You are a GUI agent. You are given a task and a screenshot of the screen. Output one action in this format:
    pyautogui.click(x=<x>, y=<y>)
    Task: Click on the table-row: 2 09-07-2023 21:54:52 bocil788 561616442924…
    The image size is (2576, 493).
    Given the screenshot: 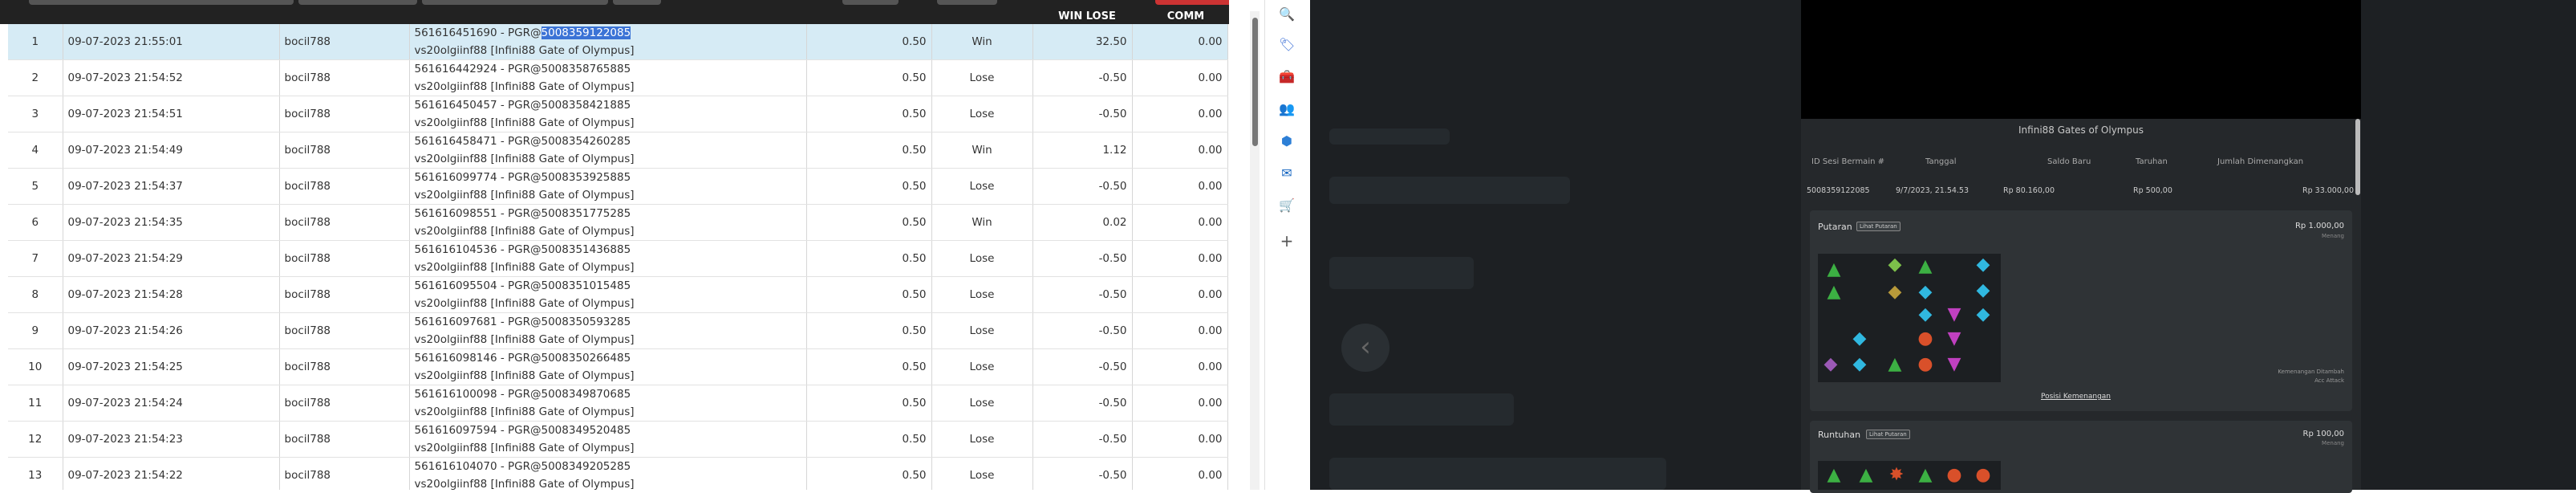 What is the action you would take?
    pyautogui.click(x=618, y=77)
    